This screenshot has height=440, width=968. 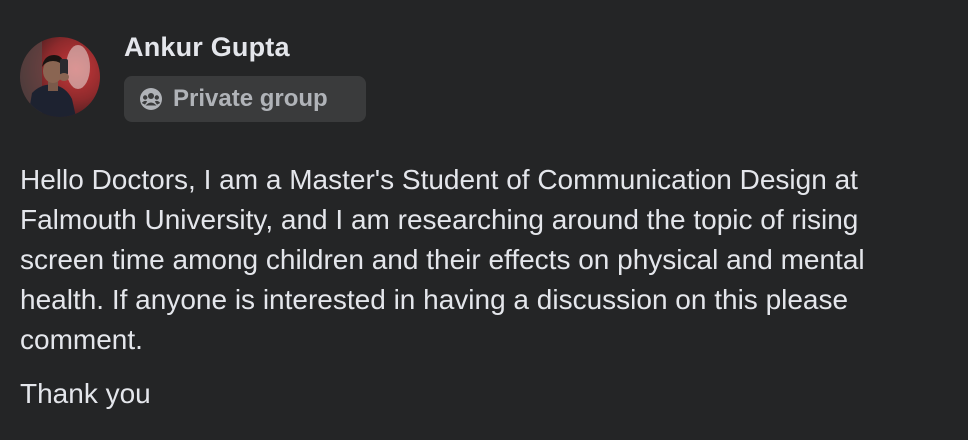 I want to click on author-name: Ankur Gupta, so click(x=207, y=47).